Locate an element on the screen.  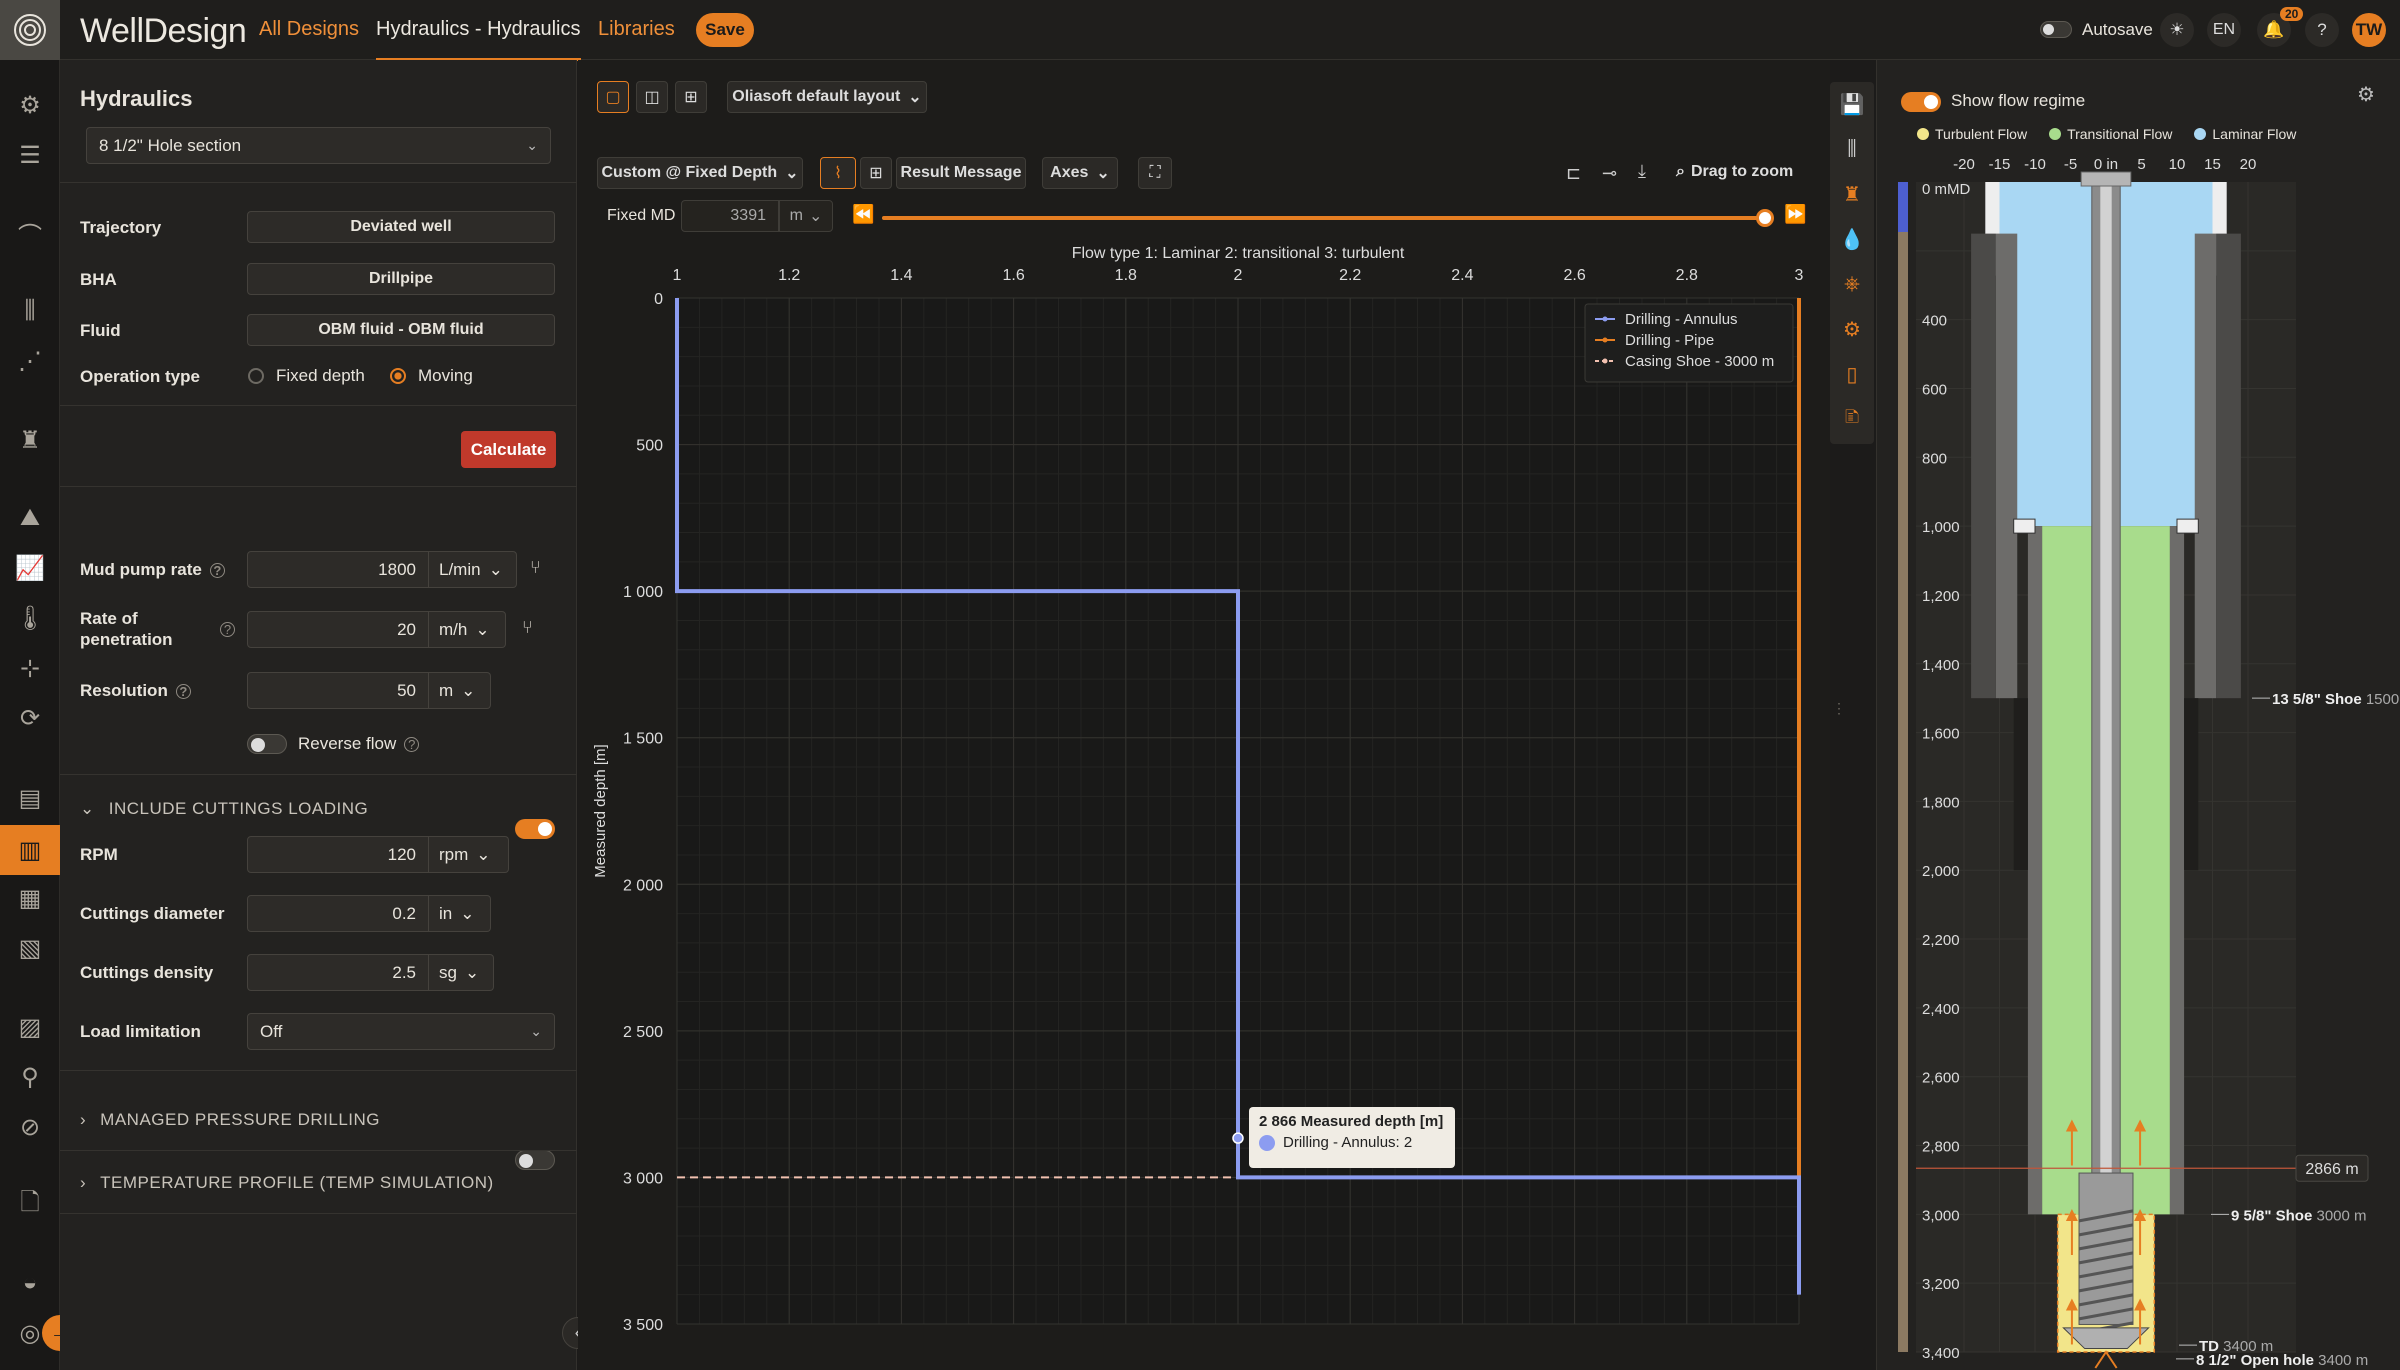
split-view-icon: ◫ is located at coordinates (652, 97).